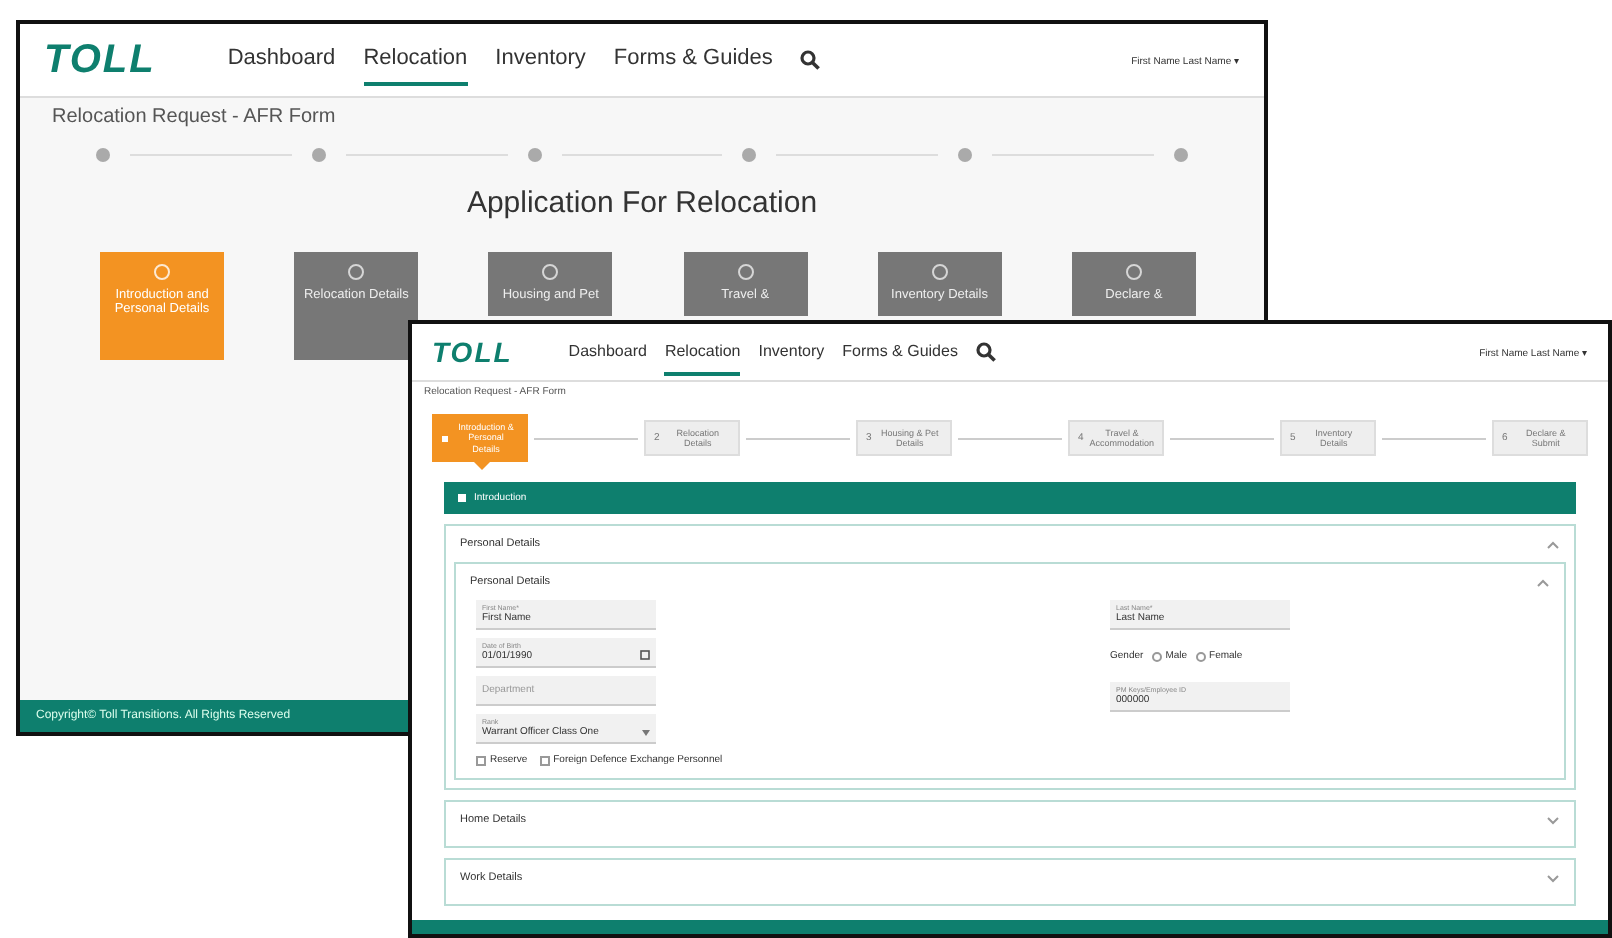  I want to click on page-title: Application For Relocation, so click(642, 203).